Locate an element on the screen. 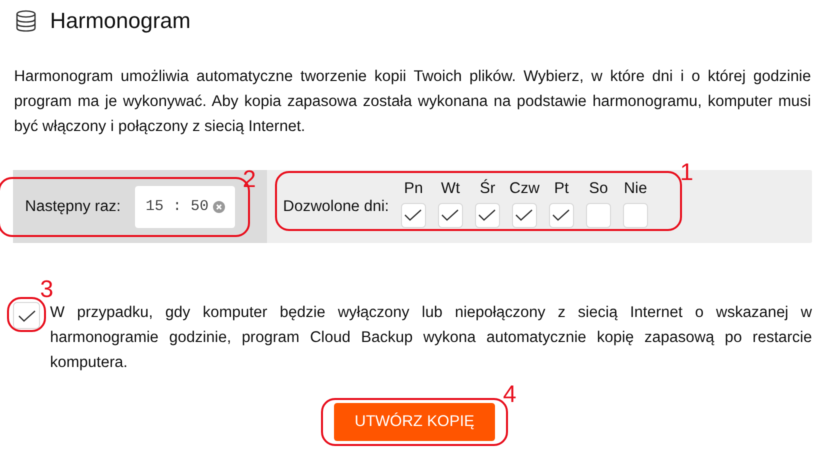  day-label: Pn is located at coordinates (413, 189).